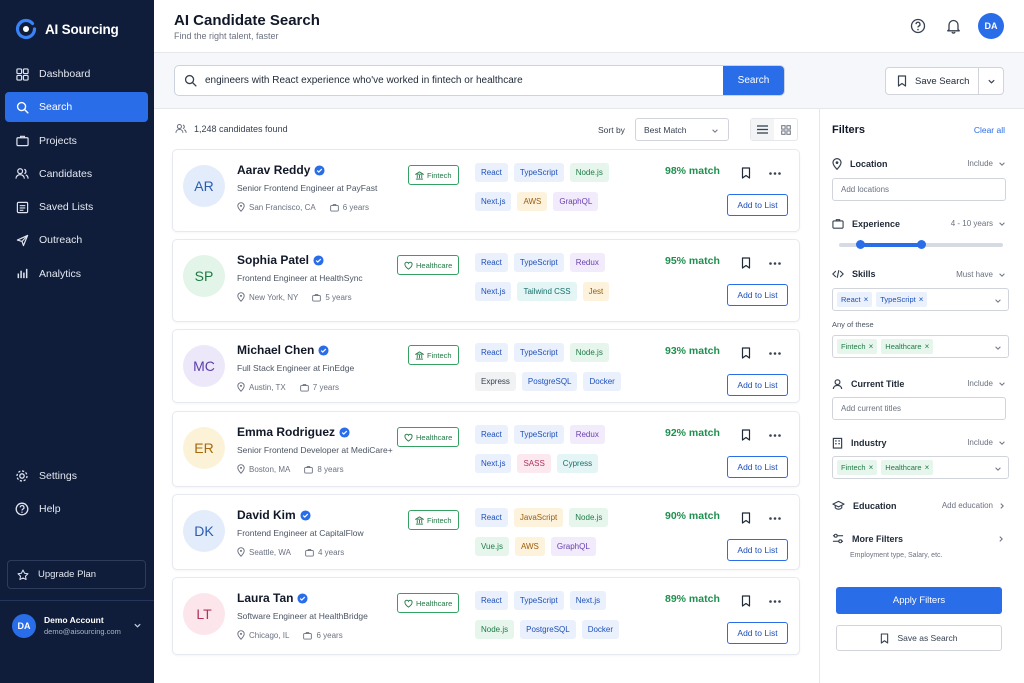 This screenshot has height=683, width=1024. Describe the element at coordinates (76, 509) in the screenshot. I see `nav-help: Help` at that location.